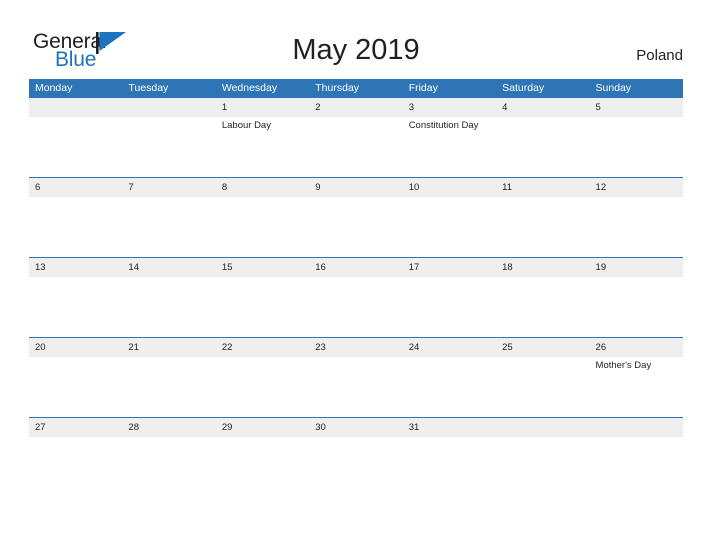 This screenshot has width=712, height=550. I want to click on day-cell: Labour Day, so click(262, 147).